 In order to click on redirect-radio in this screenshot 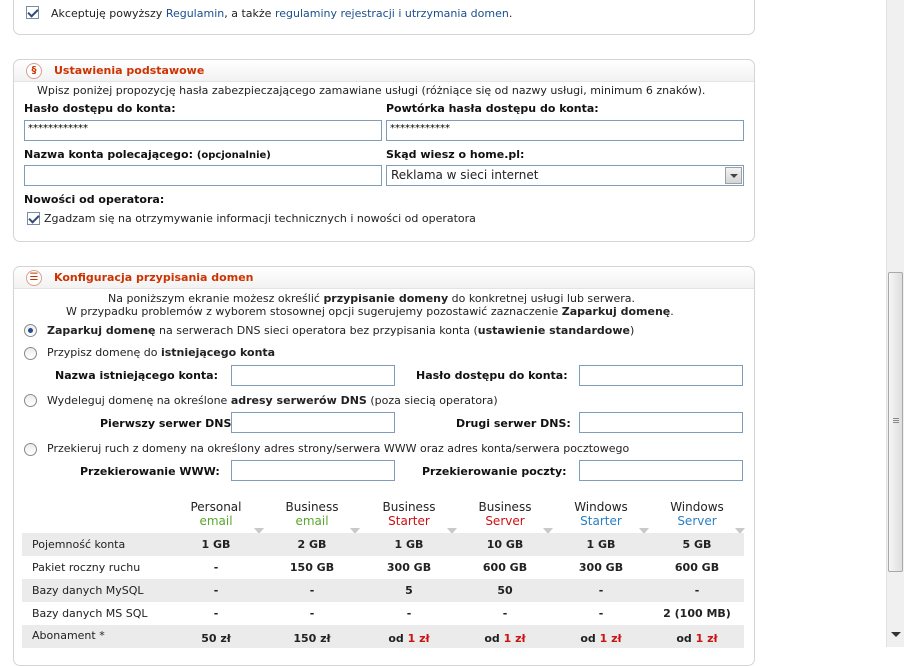, I will do `click(30, 449)`.